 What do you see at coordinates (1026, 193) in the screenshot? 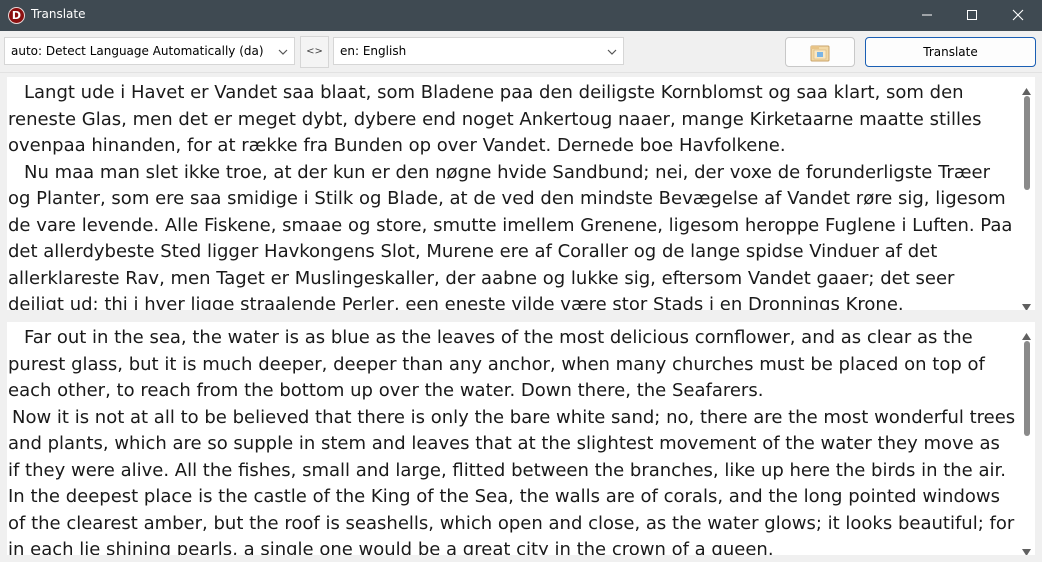
I see `source-scrollbar` at bounding box center [1026, 193].